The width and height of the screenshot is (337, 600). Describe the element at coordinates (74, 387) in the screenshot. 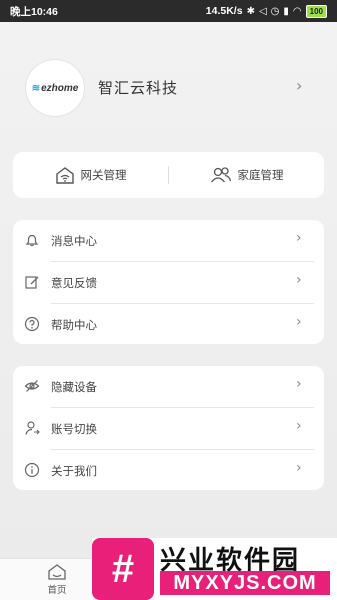

I see `menu-item-label: 隐藏设备` at that location.